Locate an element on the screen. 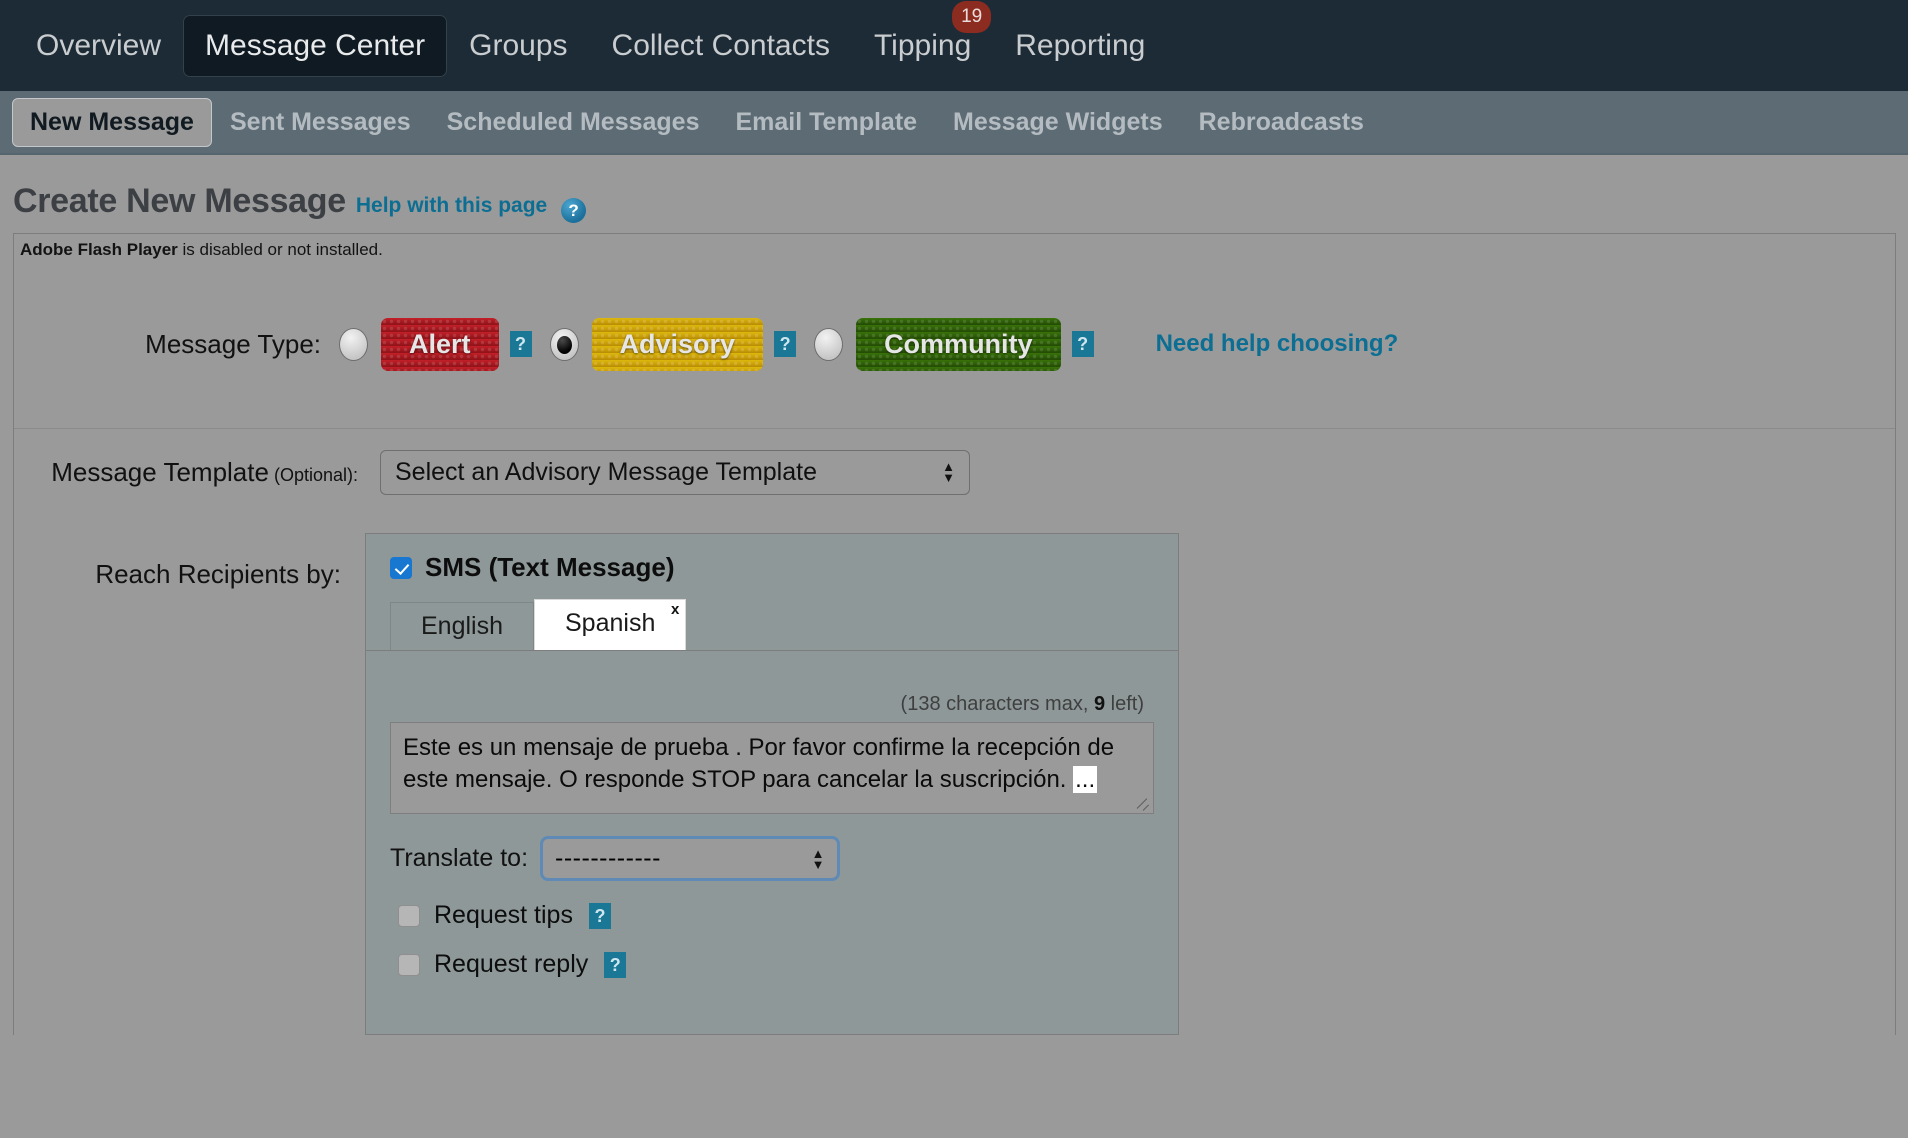 Image resolution: width=1908 pixels, height=1138 pixels. tab-label: Email Template is located at coordinates (826, 121).